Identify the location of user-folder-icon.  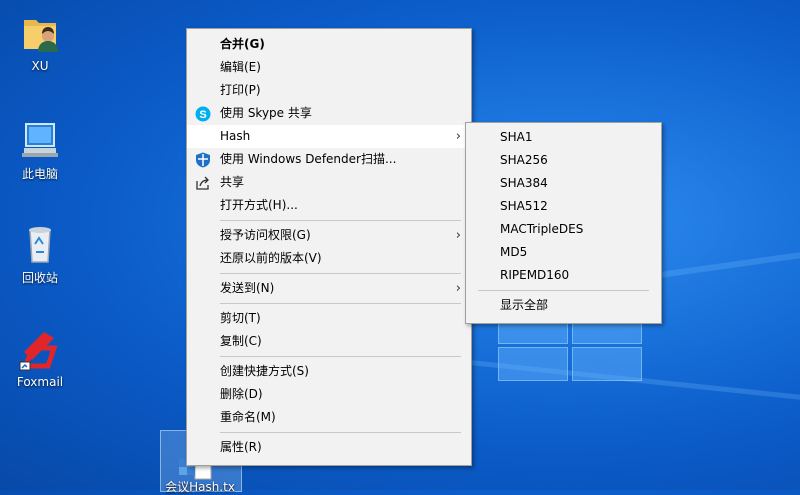
(40, 34).